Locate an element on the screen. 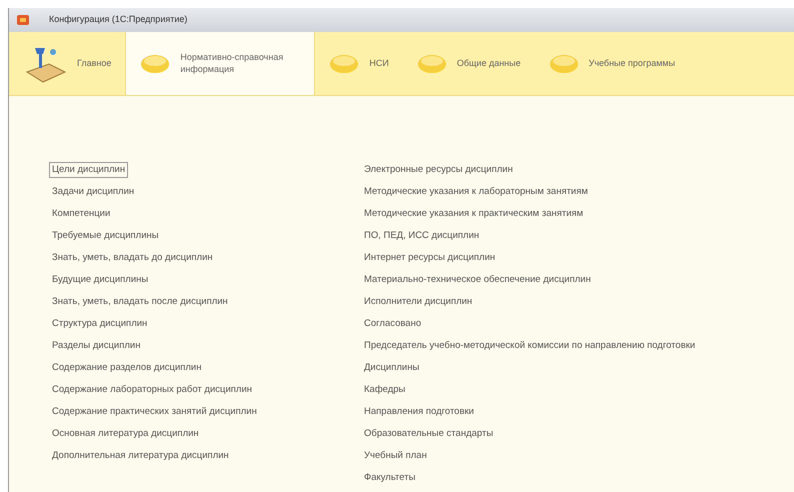  nav-link: Председатель учебно-методической комиссии по направлению подготовки is located at coordinates (529, 346).